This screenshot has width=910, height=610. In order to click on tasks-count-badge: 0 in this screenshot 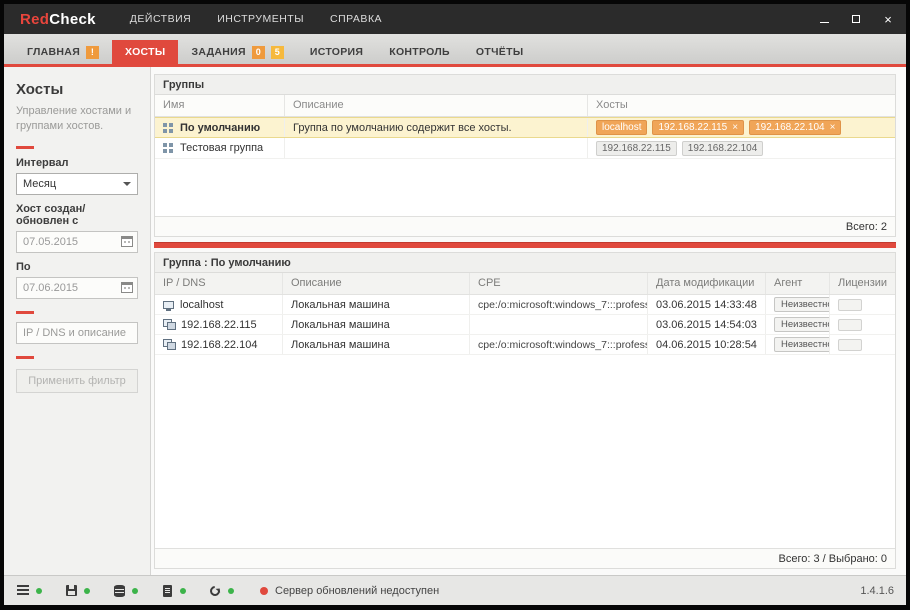, I will do `click(258, 52)`.